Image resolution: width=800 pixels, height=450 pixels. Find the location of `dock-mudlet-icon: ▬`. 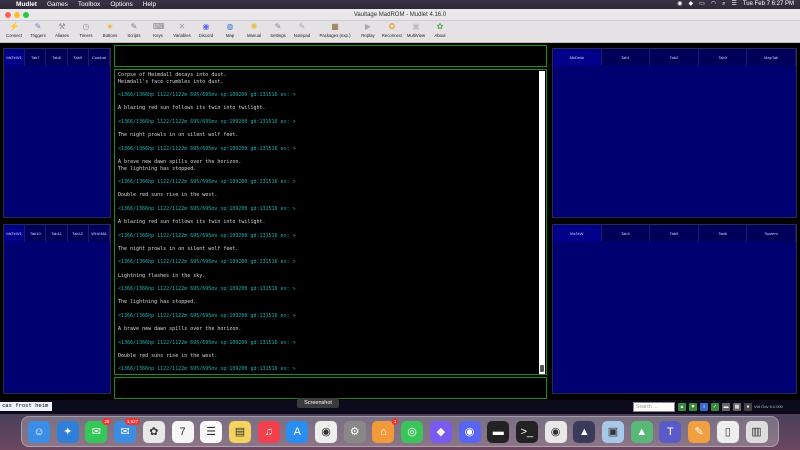

dock-mudlet-icon: ▬ is located at coordinates (498, 432).